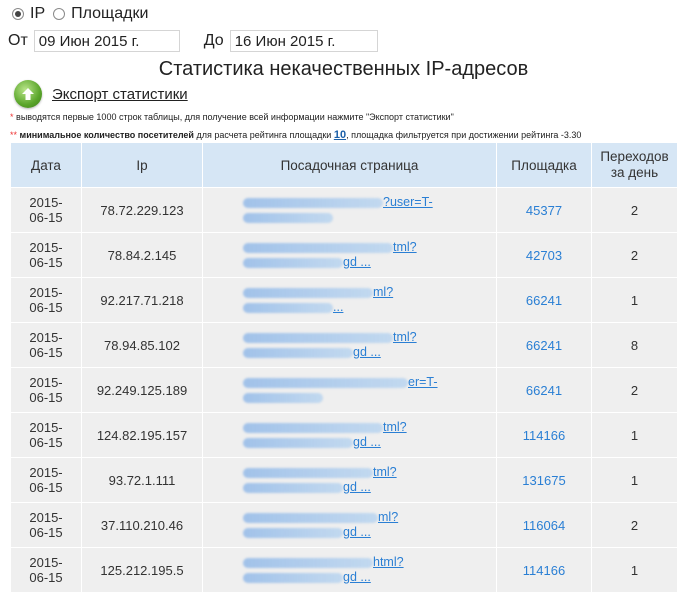 The width and height of the screenshot is (687, 593). I want to click on date-range: От 09 Июн 2015 г. До 16 Июн 2015 г., so click(193, 41).